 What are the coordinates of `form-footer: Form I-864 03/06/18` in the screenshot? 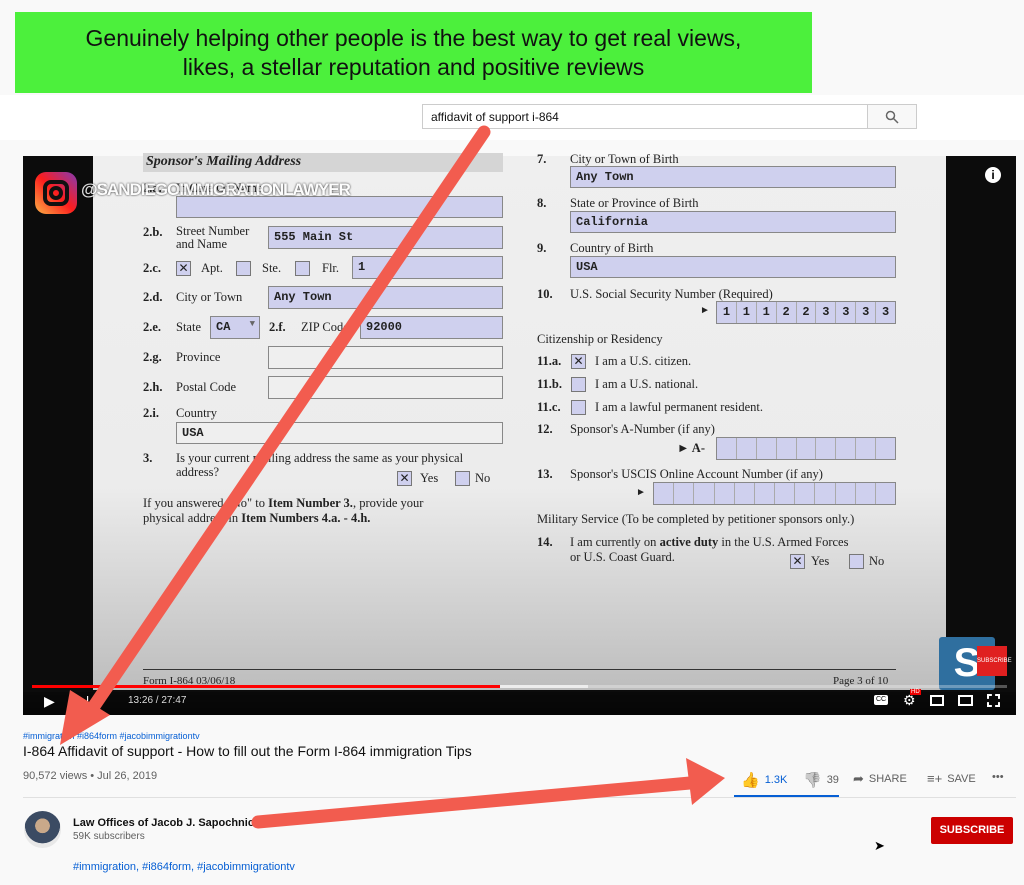 It's located at (189, 681).